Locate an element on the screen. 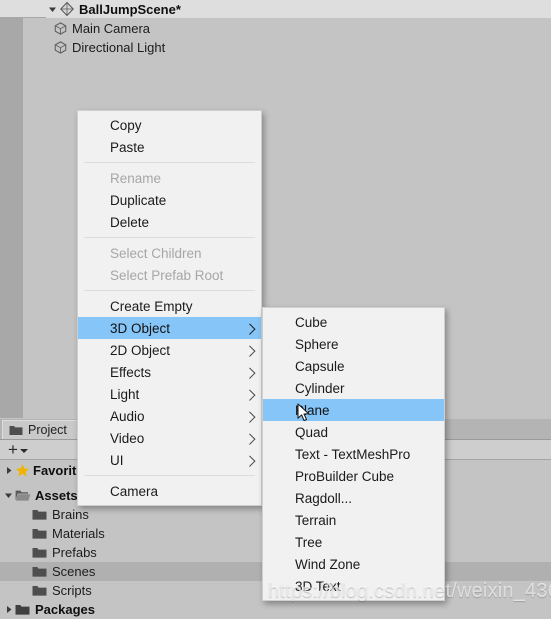  menu-item-3d-text: 3D Text is located at coordinates (353, 586).